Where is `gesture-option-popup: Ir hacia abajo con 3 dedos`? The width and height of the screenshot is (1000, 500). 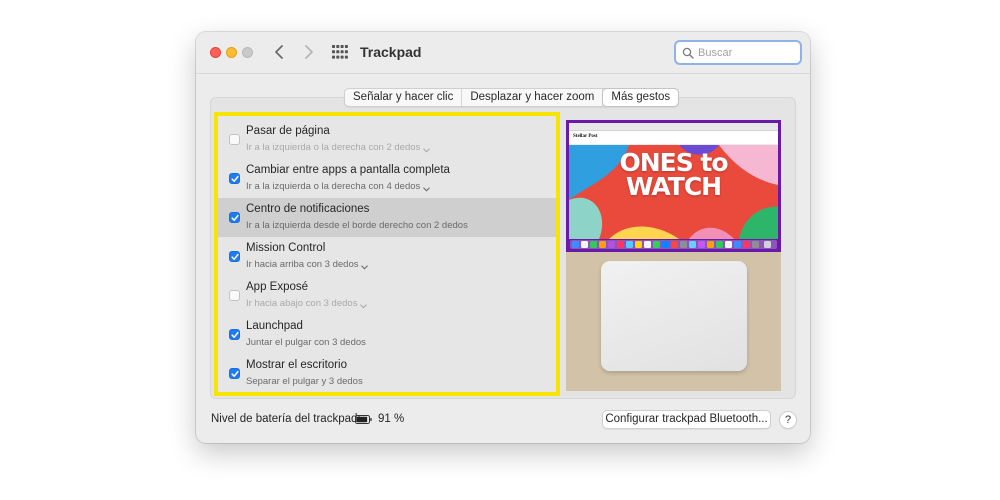
gesture-option-popup: Ir hacia abajo con 3 dedos is located at coordinates (307, 303).